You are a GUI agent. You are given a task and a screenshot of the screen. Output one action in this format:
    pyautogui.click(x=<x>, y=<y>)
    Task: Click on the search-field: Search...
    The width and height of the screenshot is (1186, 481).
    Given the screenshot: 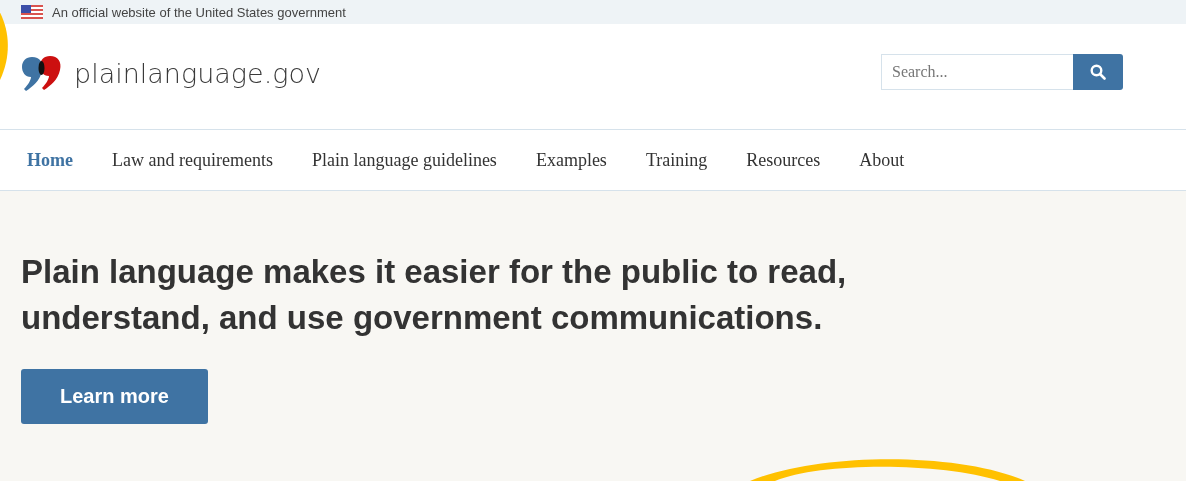 What is the action you would take?
    pyautogui.click(x=977, y=71)
    